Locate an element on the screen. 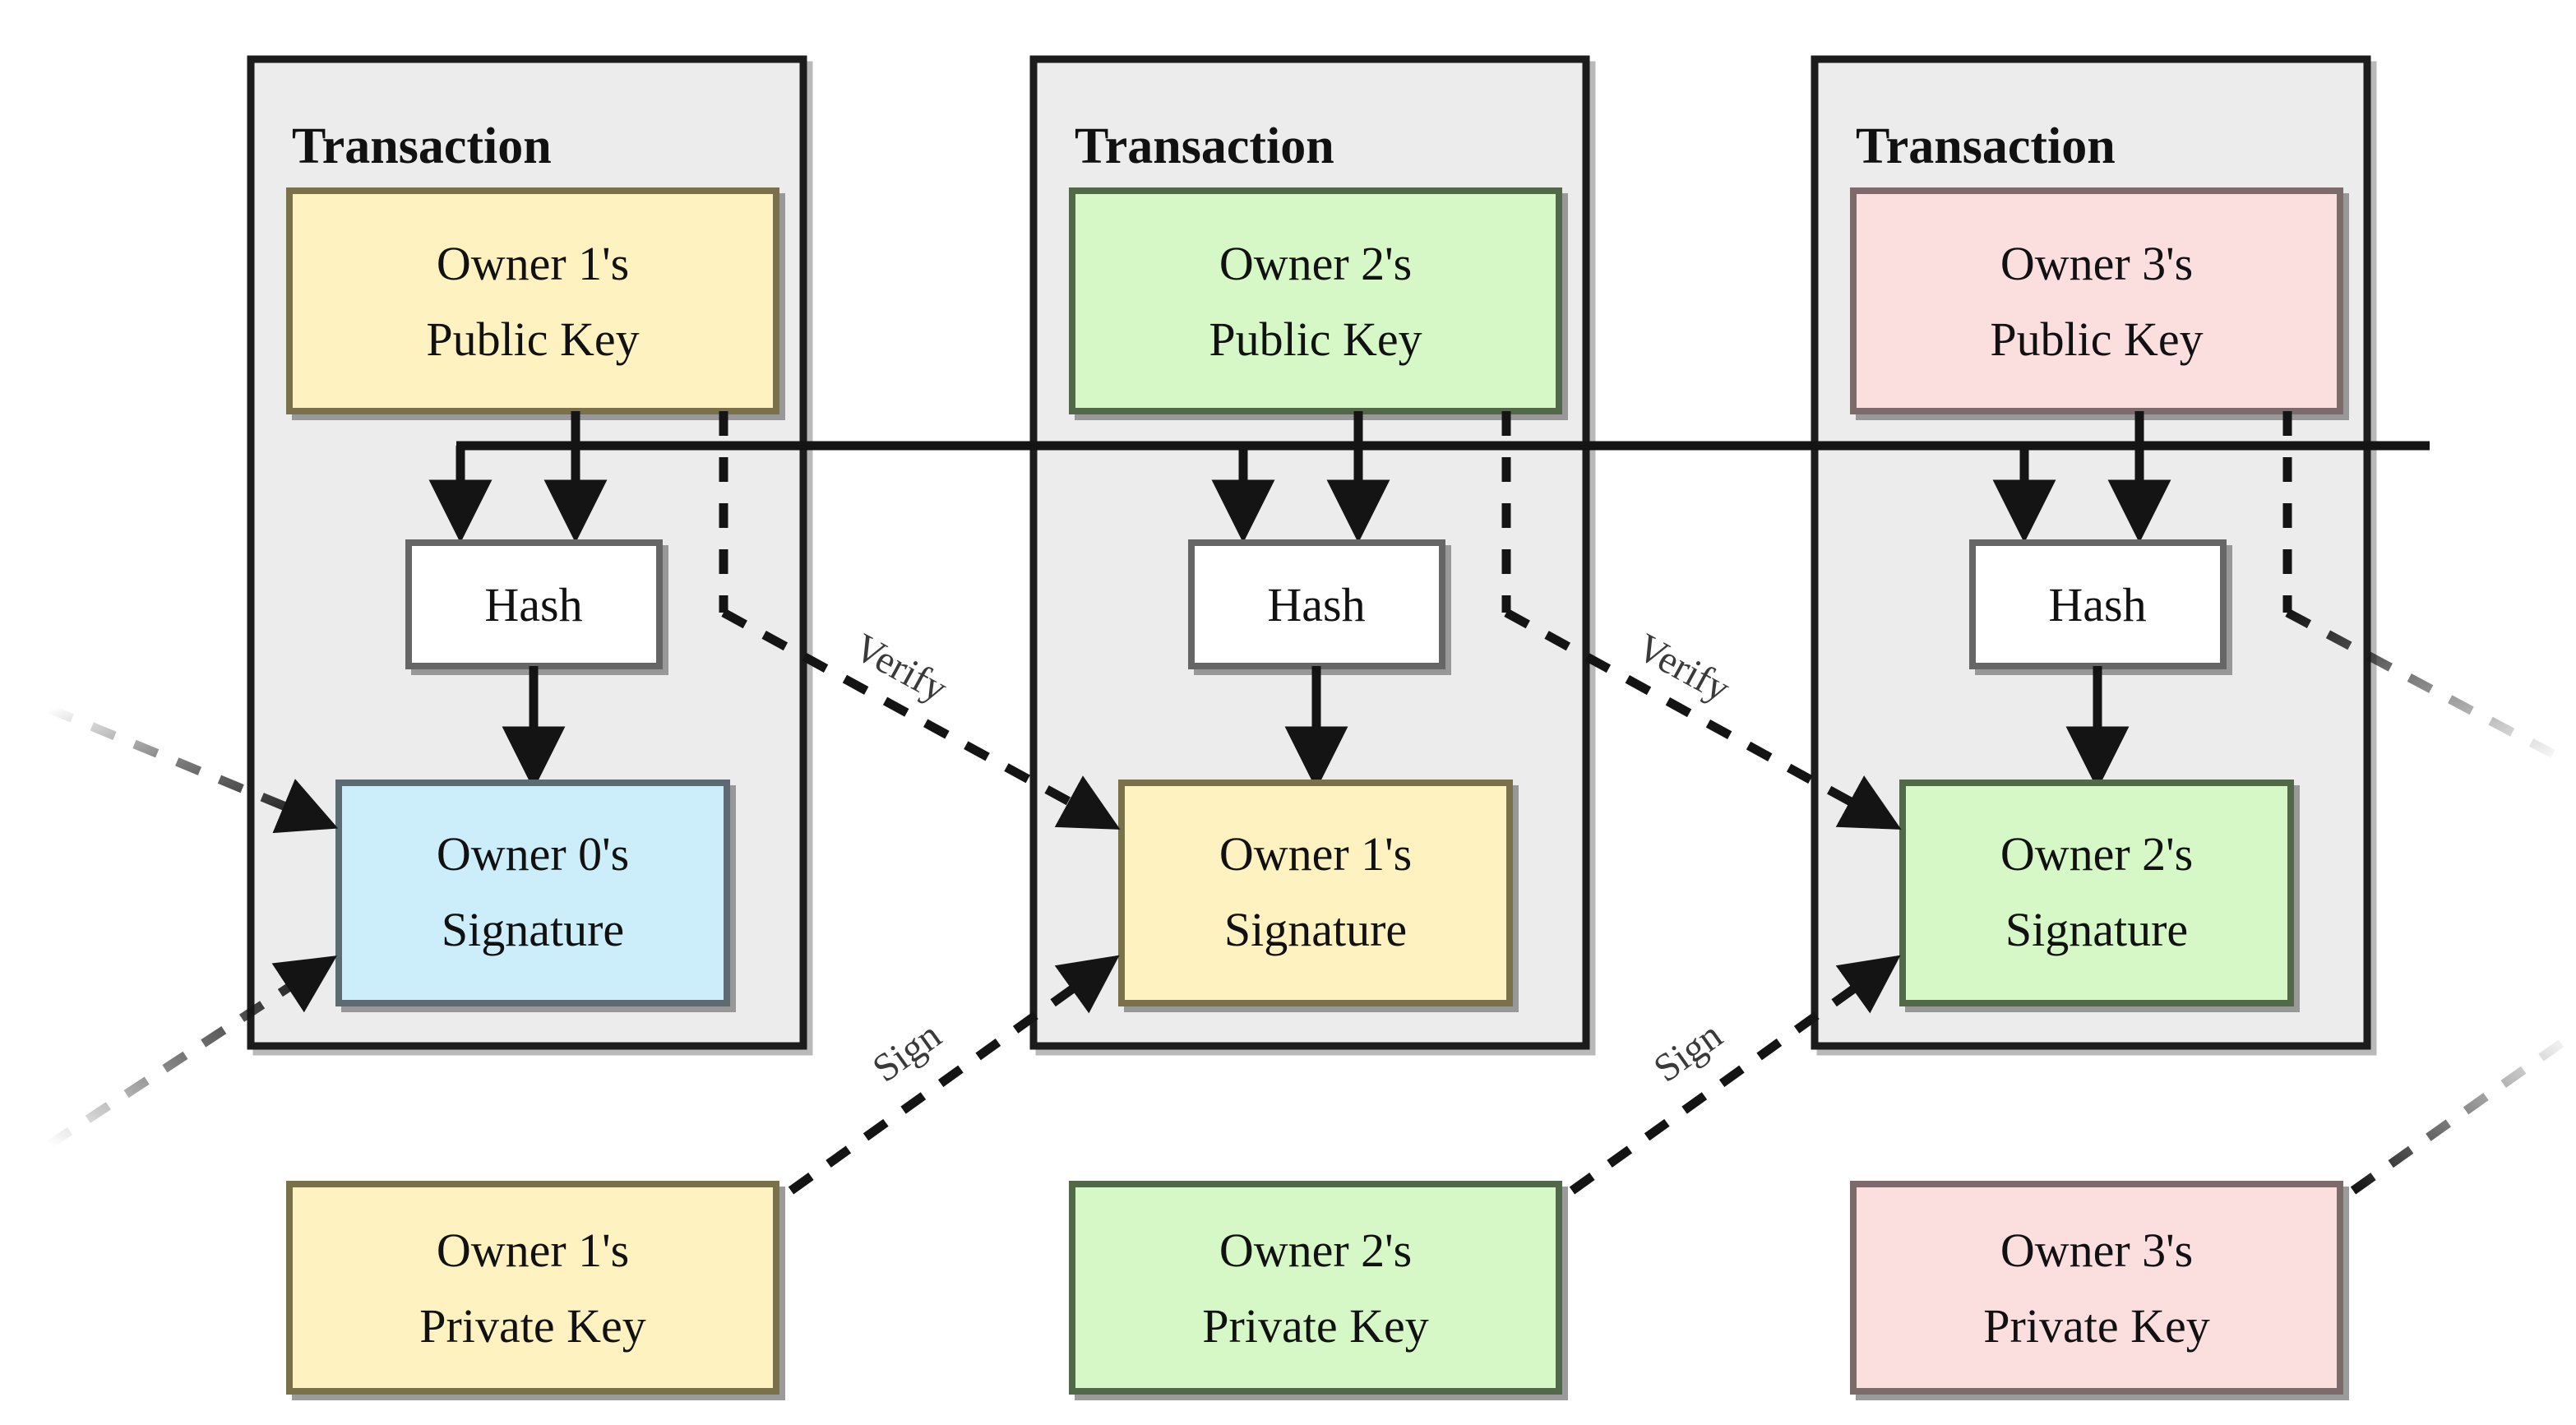  tx3-public-key-box: Owner 3's Public Key is located at coordinates (2096, 301).